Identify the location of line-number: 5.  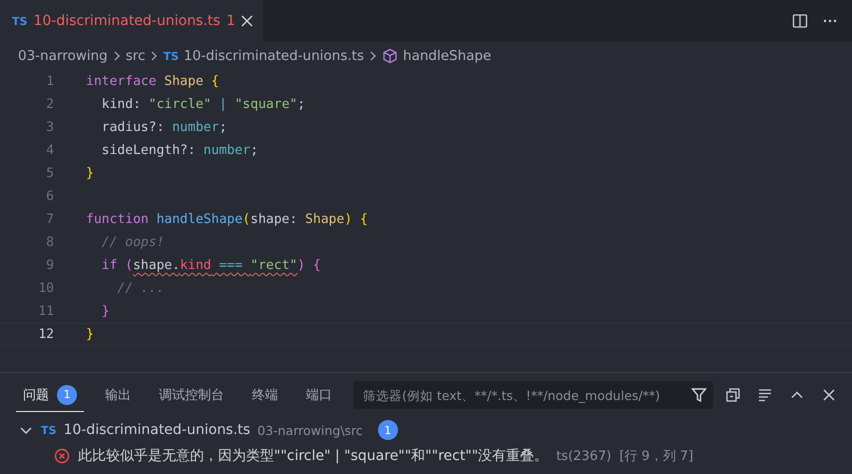
(50, 173).